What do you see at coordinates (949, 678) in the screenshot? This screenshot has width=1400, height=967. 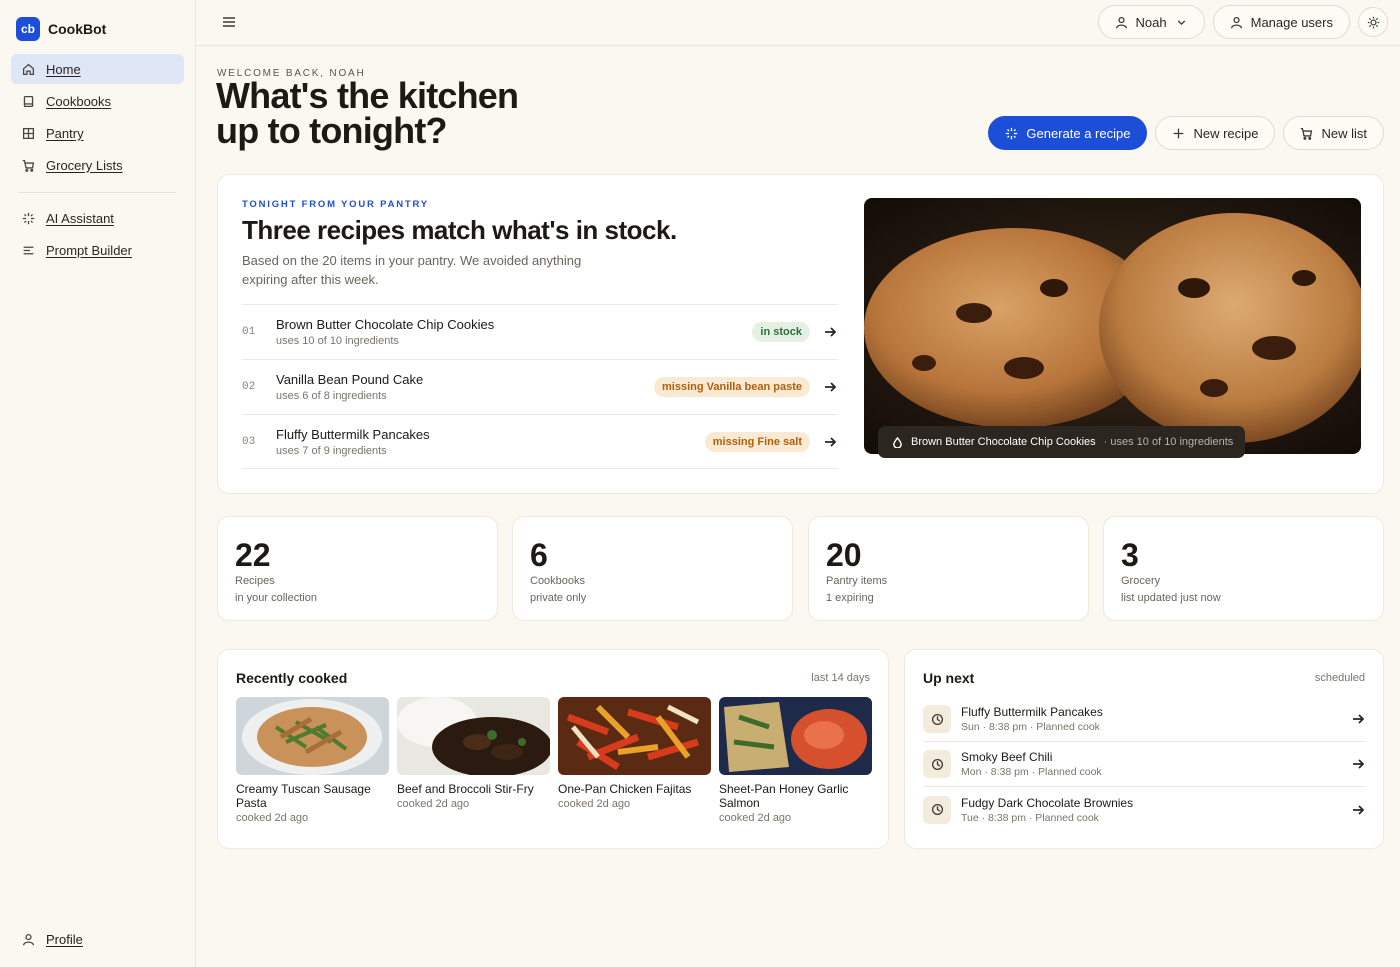 I see `section-title: Up next` at bounding box center [949, 678].